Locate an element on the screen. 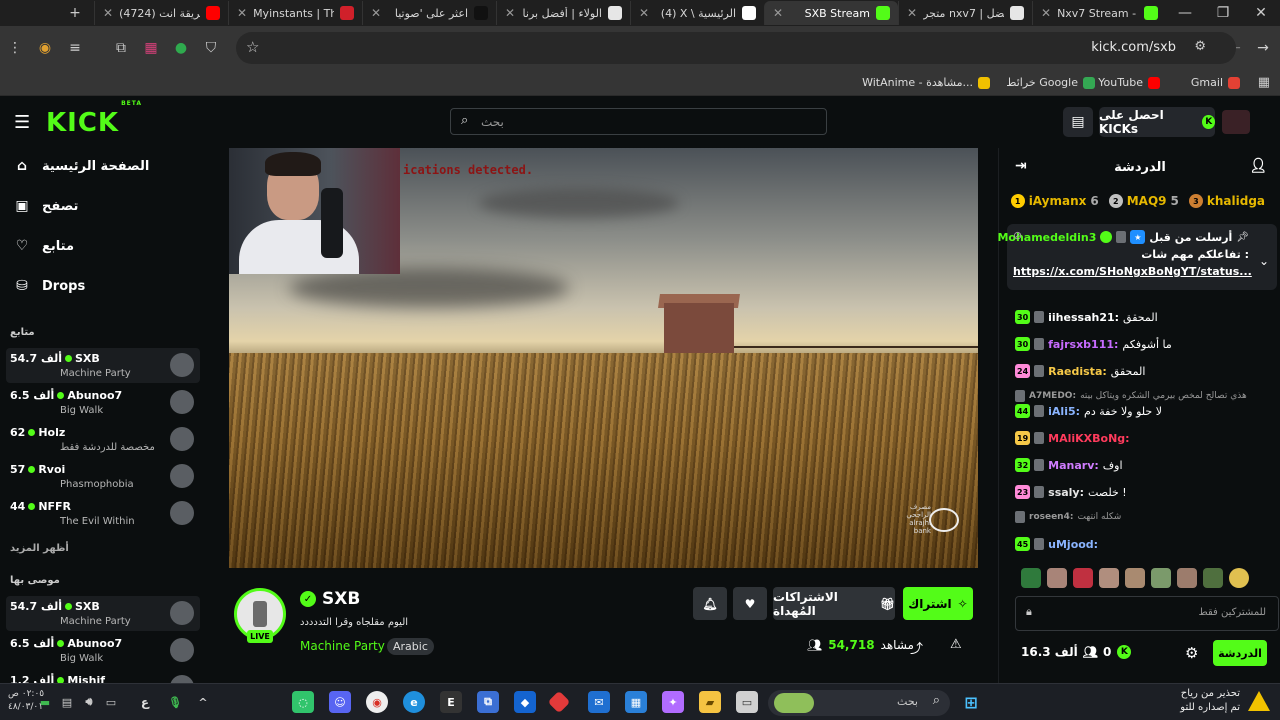 Image resolution: width=1280 pixels, height=720 pixels. leaderboard-entry: 3 khalidga is located at coordinates (1228, 201).